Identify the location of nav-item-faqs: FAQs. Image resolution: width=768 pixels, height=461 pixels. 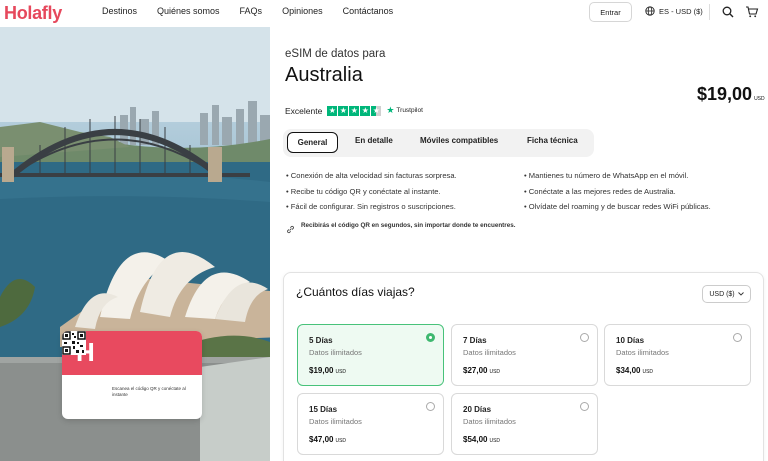
(251, 11).